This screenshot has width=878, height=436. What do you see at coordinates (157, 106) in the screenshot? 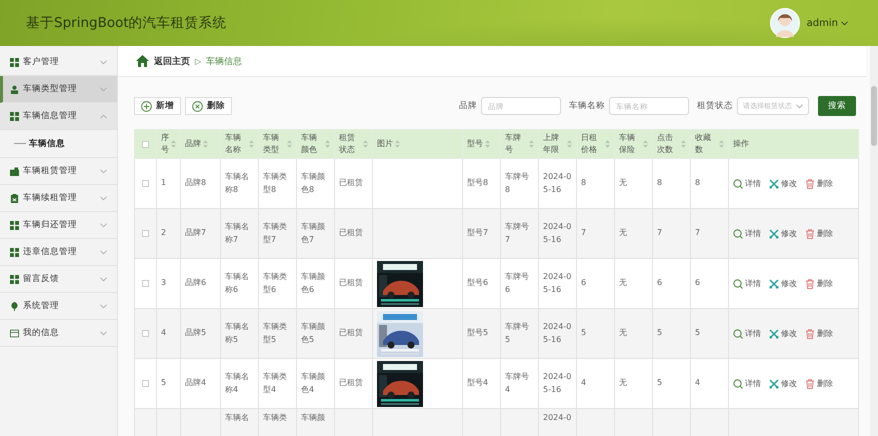
I see `add-button: 新增` at bounding box center [157, 106].